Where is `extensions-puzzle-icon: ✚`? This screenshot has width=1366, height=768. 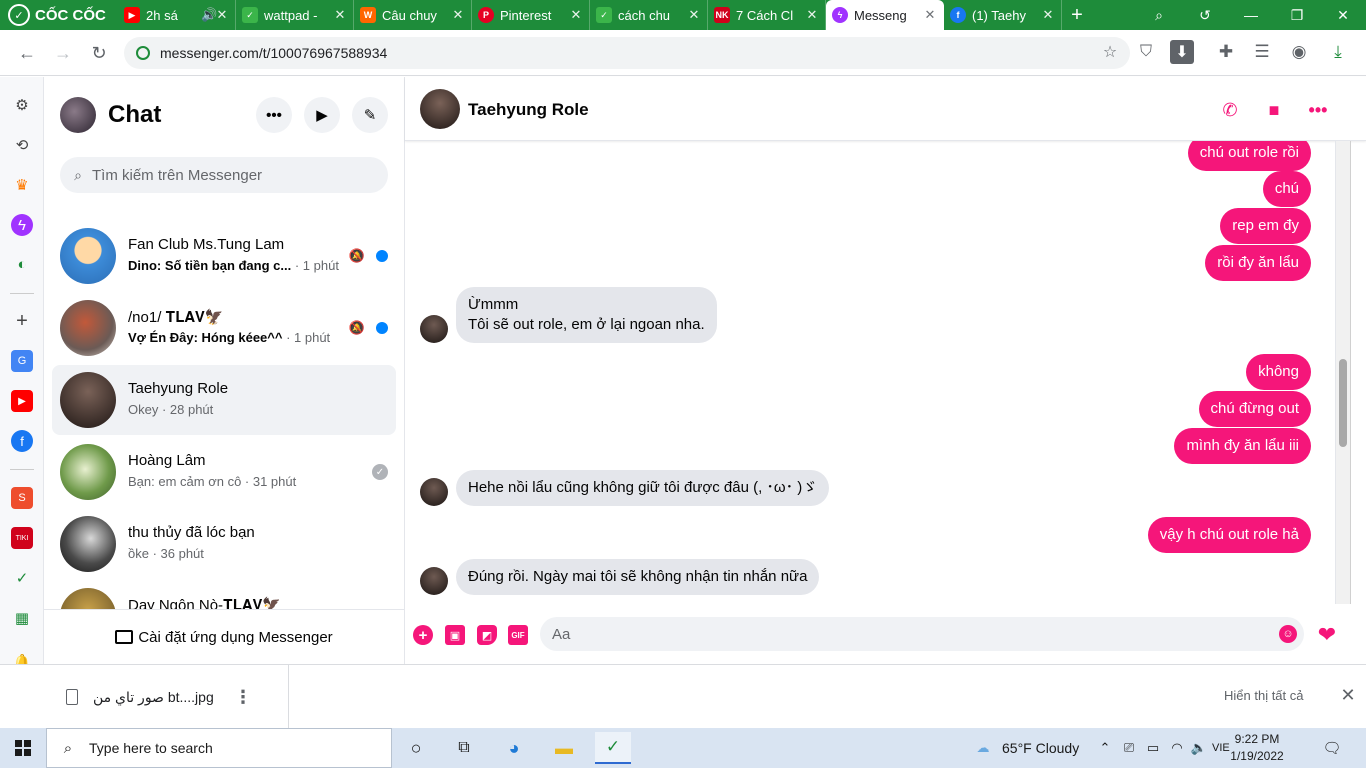
extensions-puzzle-icon: ✚ is located at coordinates (1226, 52).